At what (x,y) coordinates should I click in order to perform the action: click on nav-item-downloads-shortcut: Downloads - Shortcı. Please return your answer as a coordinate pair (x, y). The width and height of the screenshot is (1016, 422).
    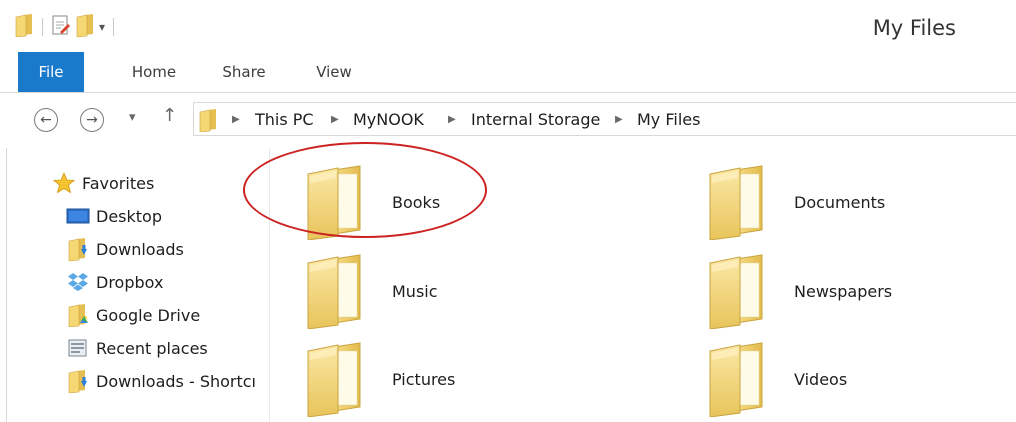
    Looking at the image, I should click on (168, 381).